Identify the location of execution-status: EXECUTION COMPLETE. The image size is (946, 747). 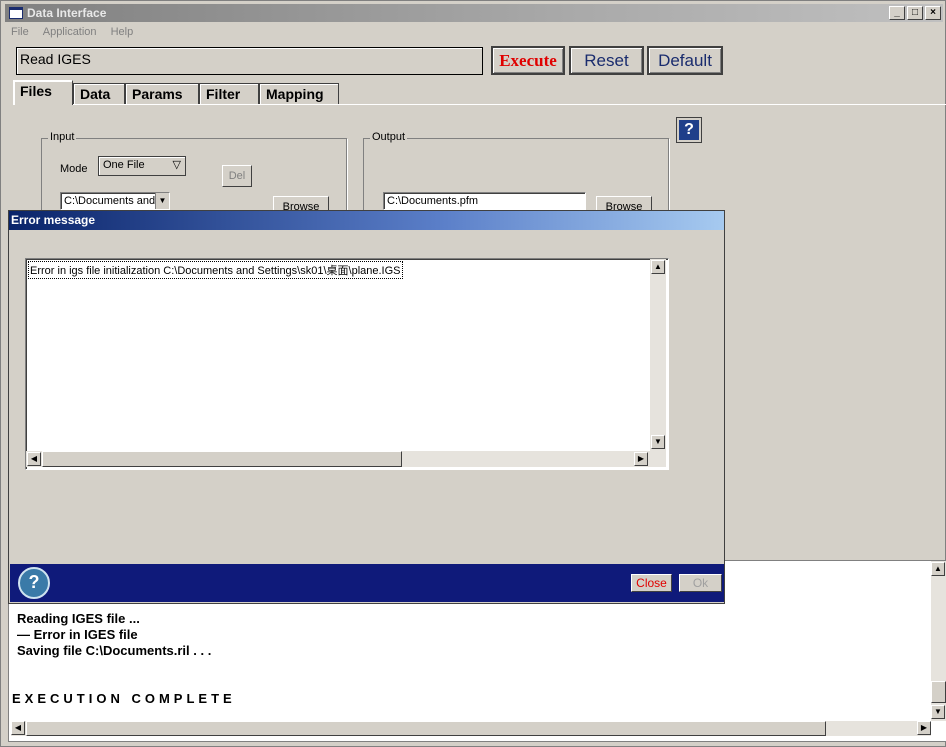
(124, 698).